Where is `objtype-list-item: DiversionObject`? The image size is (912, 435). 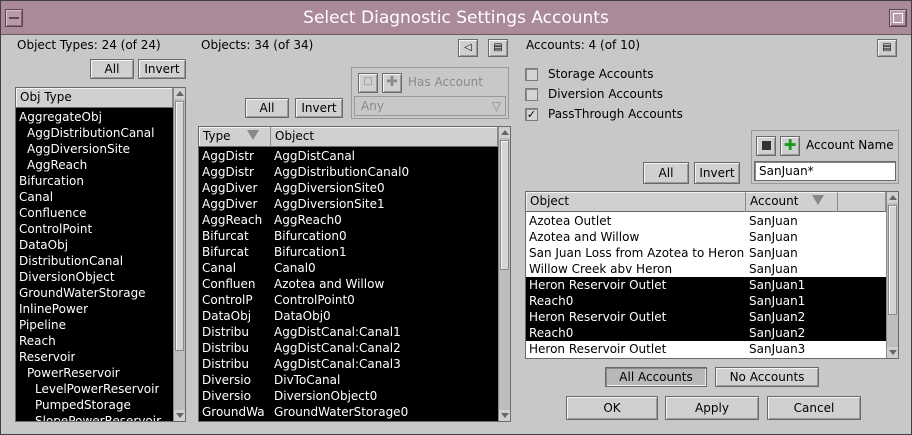 objtype-list-item: DiversionObject is located at coordinates (94, 277).